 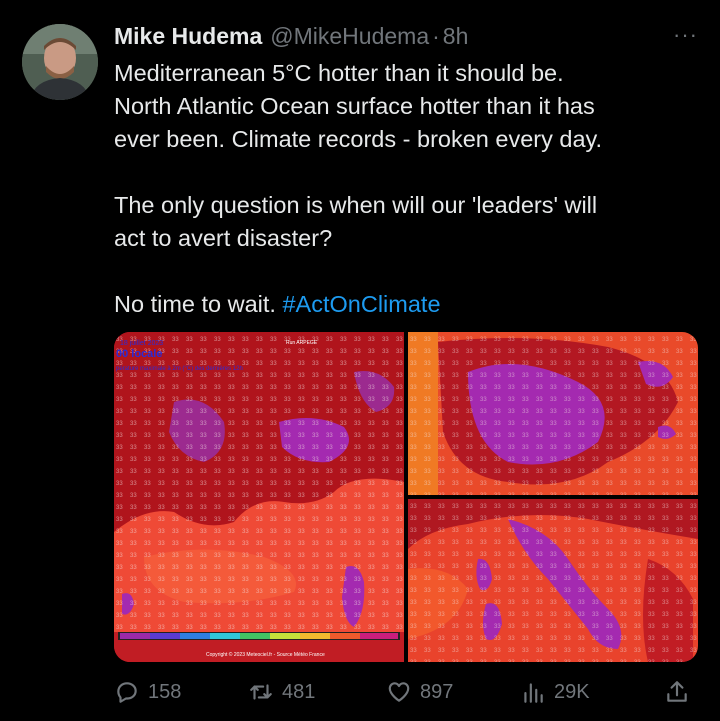 I want to click on bar-chart-icon, so click(x=533, y=693).